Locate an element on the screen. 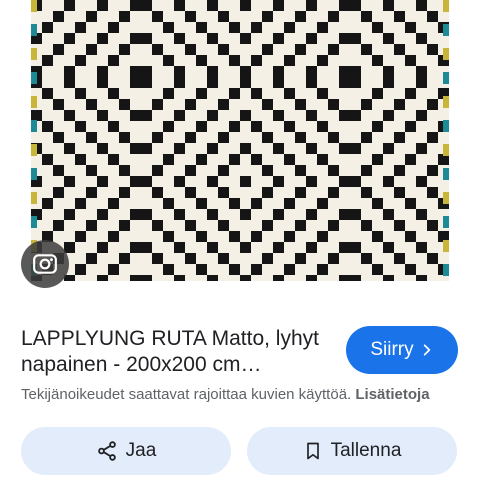  share-icon is located at coordinates (107, 451).